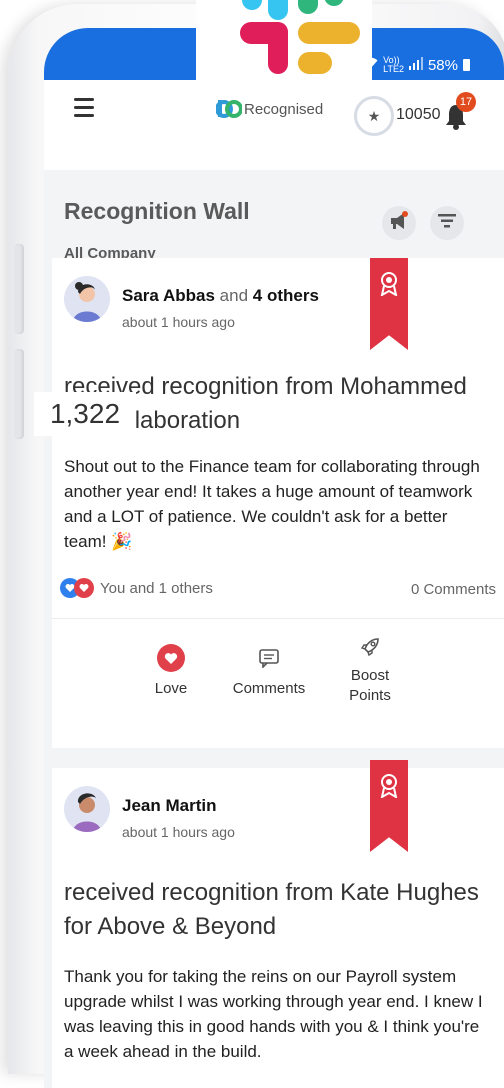 This screenshot has height=1088, width=504. I want to click on comments-count: 0 Comments, so click(453, 589).